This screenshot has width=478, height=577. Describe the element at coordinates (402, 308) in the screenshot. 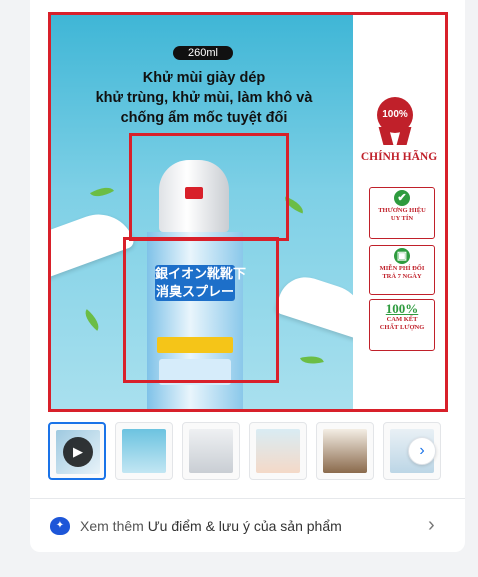

I see `badge-3-percent: 100%` at that location.